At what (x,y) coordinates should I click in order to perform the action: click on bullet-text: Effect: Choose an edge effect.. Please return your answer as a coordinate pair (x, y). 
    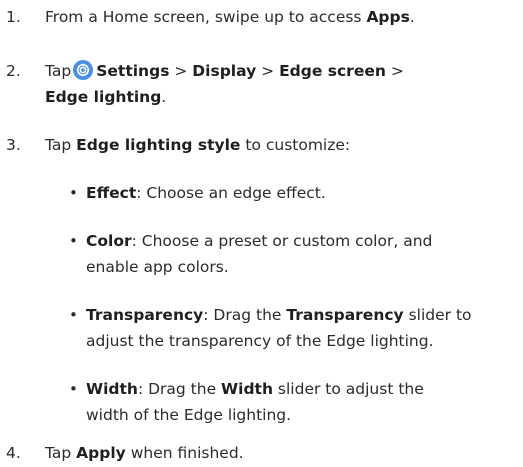
    Looking at the image, I should click on (299, 193).